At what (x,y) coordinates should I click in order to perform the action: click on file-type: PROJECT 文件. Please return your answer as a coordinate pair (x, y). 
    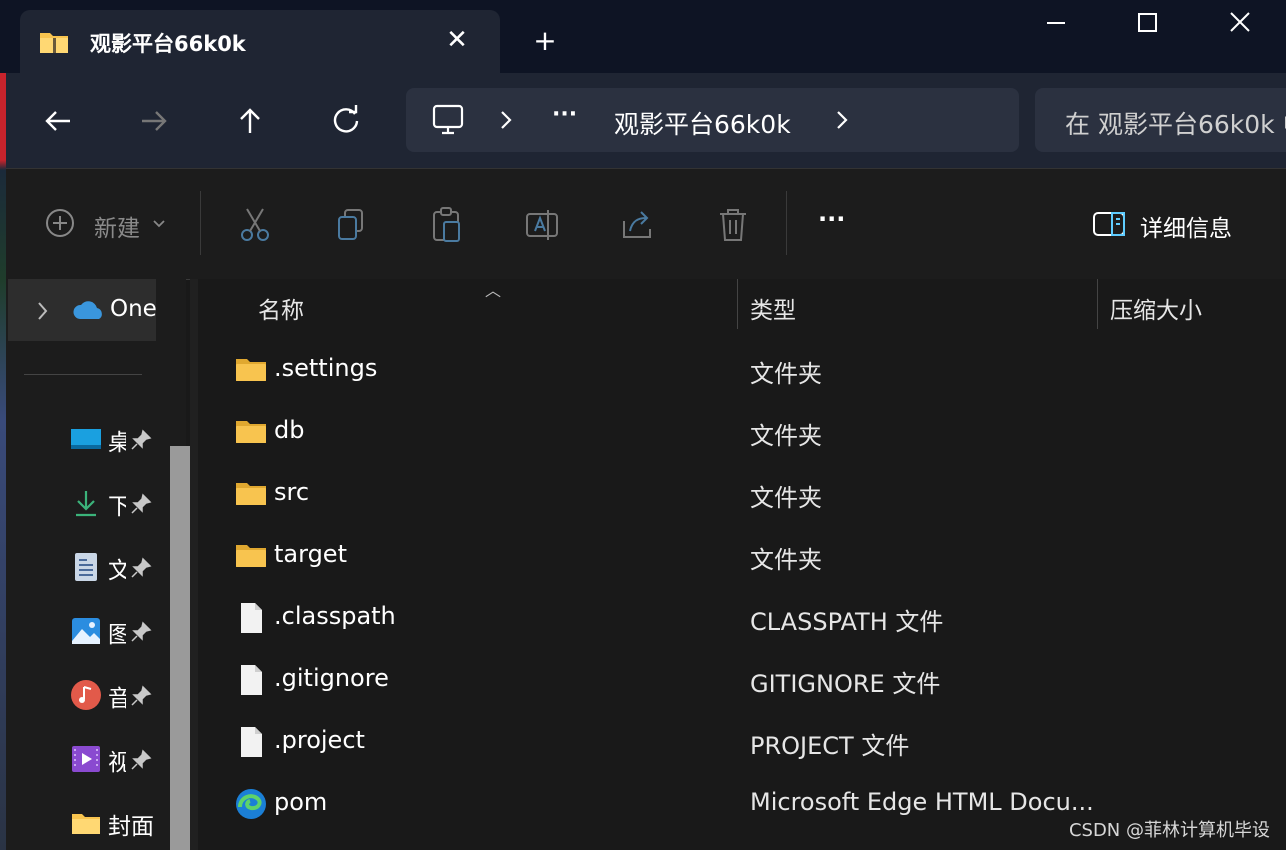
    Looking at the image, I should click on (830, 746).